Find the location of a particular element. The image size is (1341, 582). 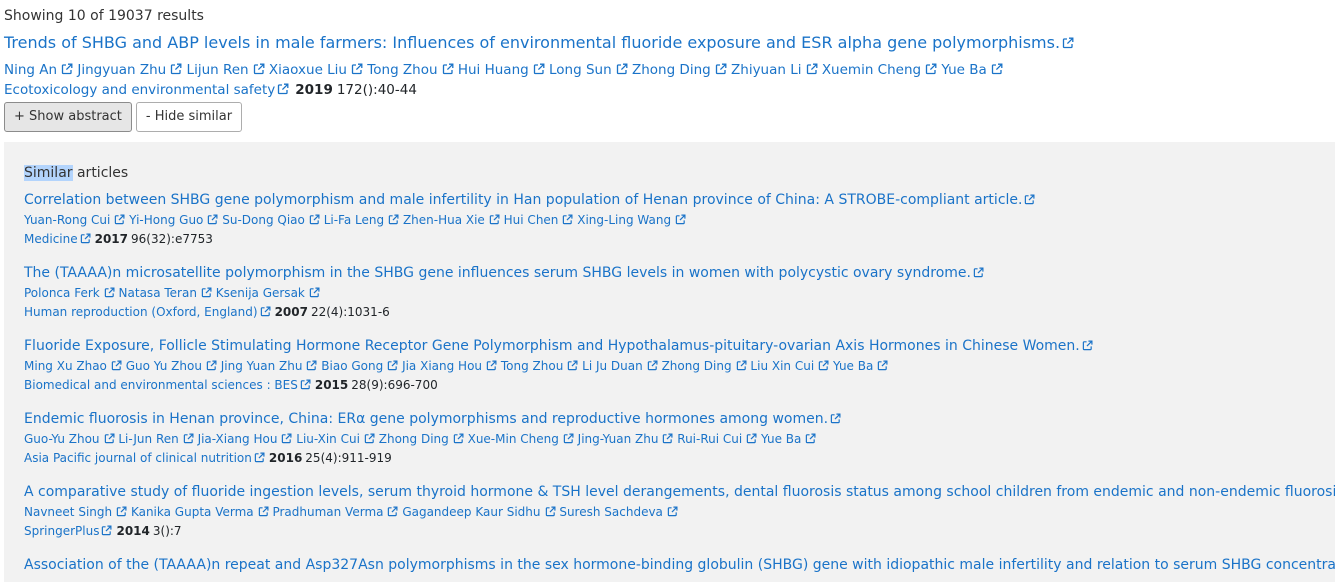

show-abstract-button: + Show abstract is located at coordinates (68, 117).